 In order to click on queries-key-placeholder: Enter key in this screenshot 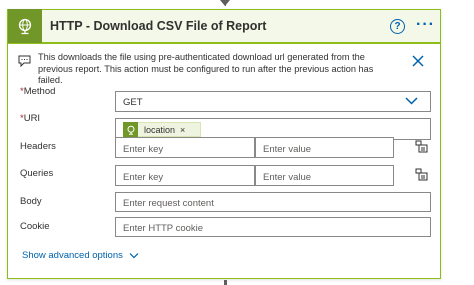, I will do `click(143, 177)`.